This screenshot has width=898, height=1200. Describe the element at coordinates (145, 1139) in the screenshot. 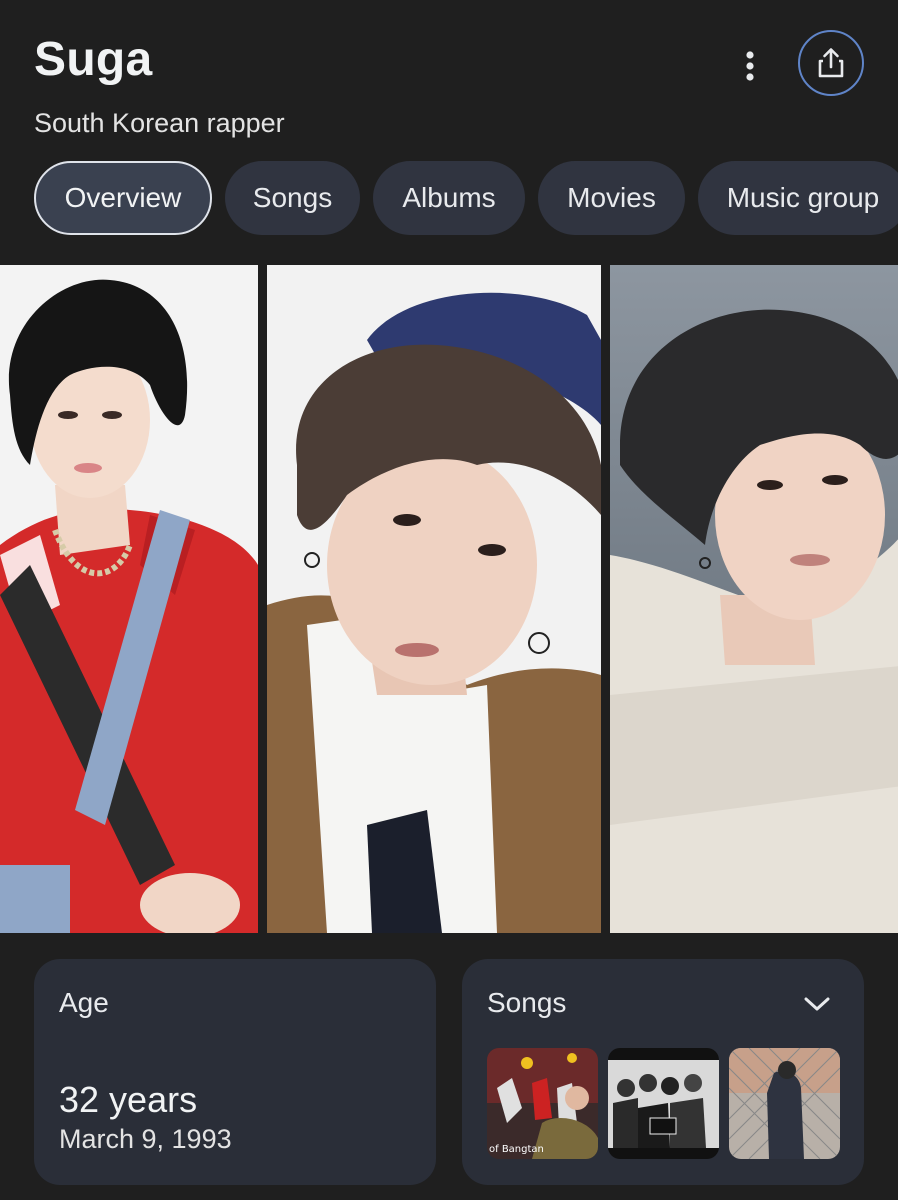

I see `birth-date: March 9, 1993` at that location.